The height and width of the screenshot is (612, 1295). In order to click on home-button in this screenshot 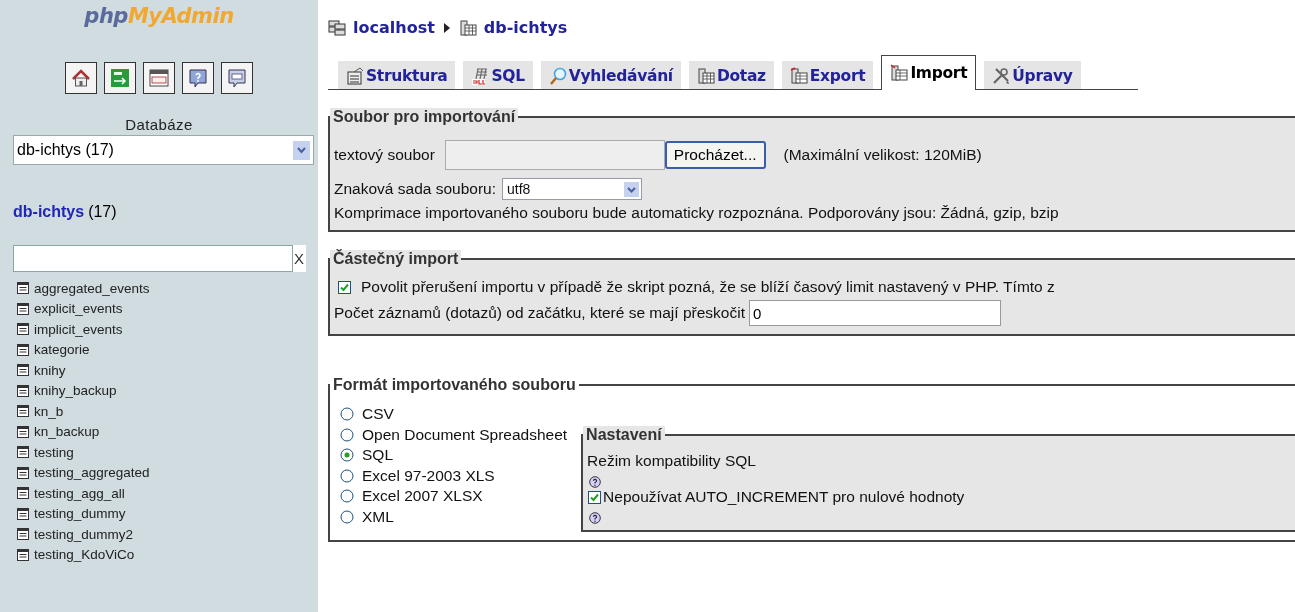, I will do `click(81, 78)`.